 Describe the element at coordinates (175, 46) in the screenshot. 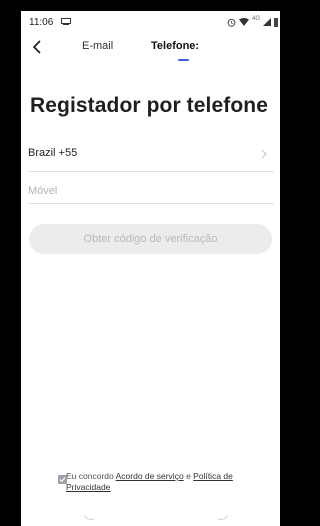

I see `tab-phone: Telefone:` at that location.